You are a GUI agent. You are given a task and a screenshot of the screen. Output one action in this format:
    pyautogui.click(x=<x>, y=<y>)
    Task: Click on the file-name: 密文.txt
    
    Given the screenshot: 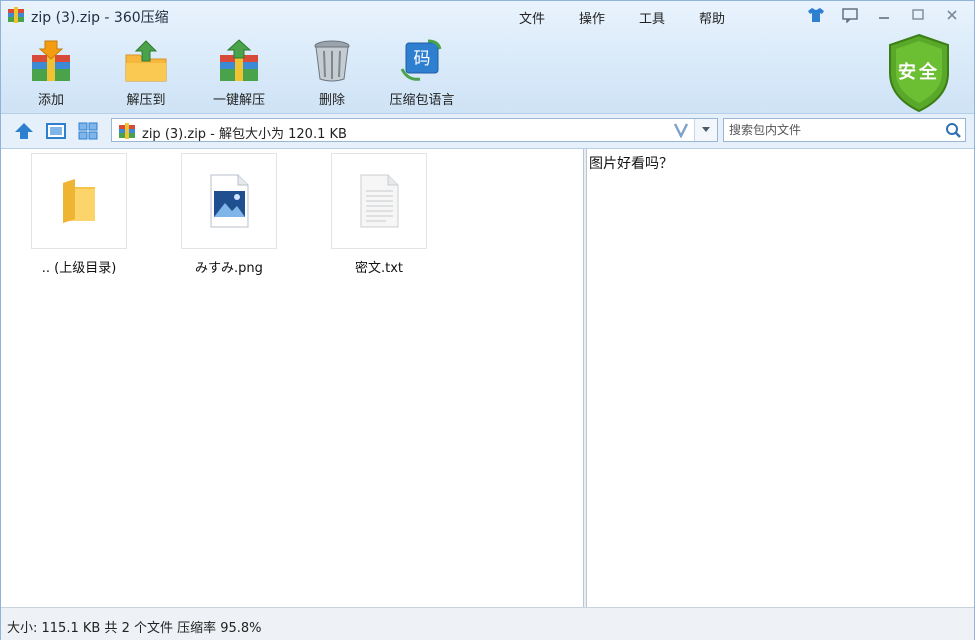 What is the action you would take?
    pyautogui.click(x=379, y=268)
    